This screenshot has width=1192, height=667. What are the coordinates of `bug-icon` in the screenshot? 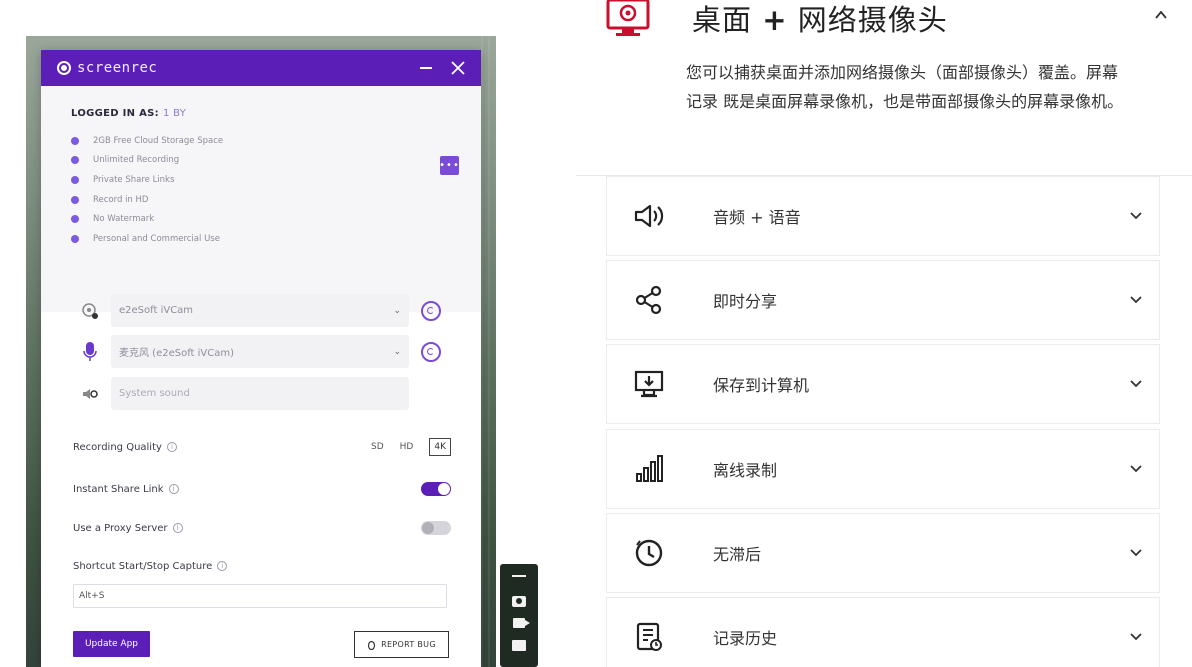 It's located at (372, 645).